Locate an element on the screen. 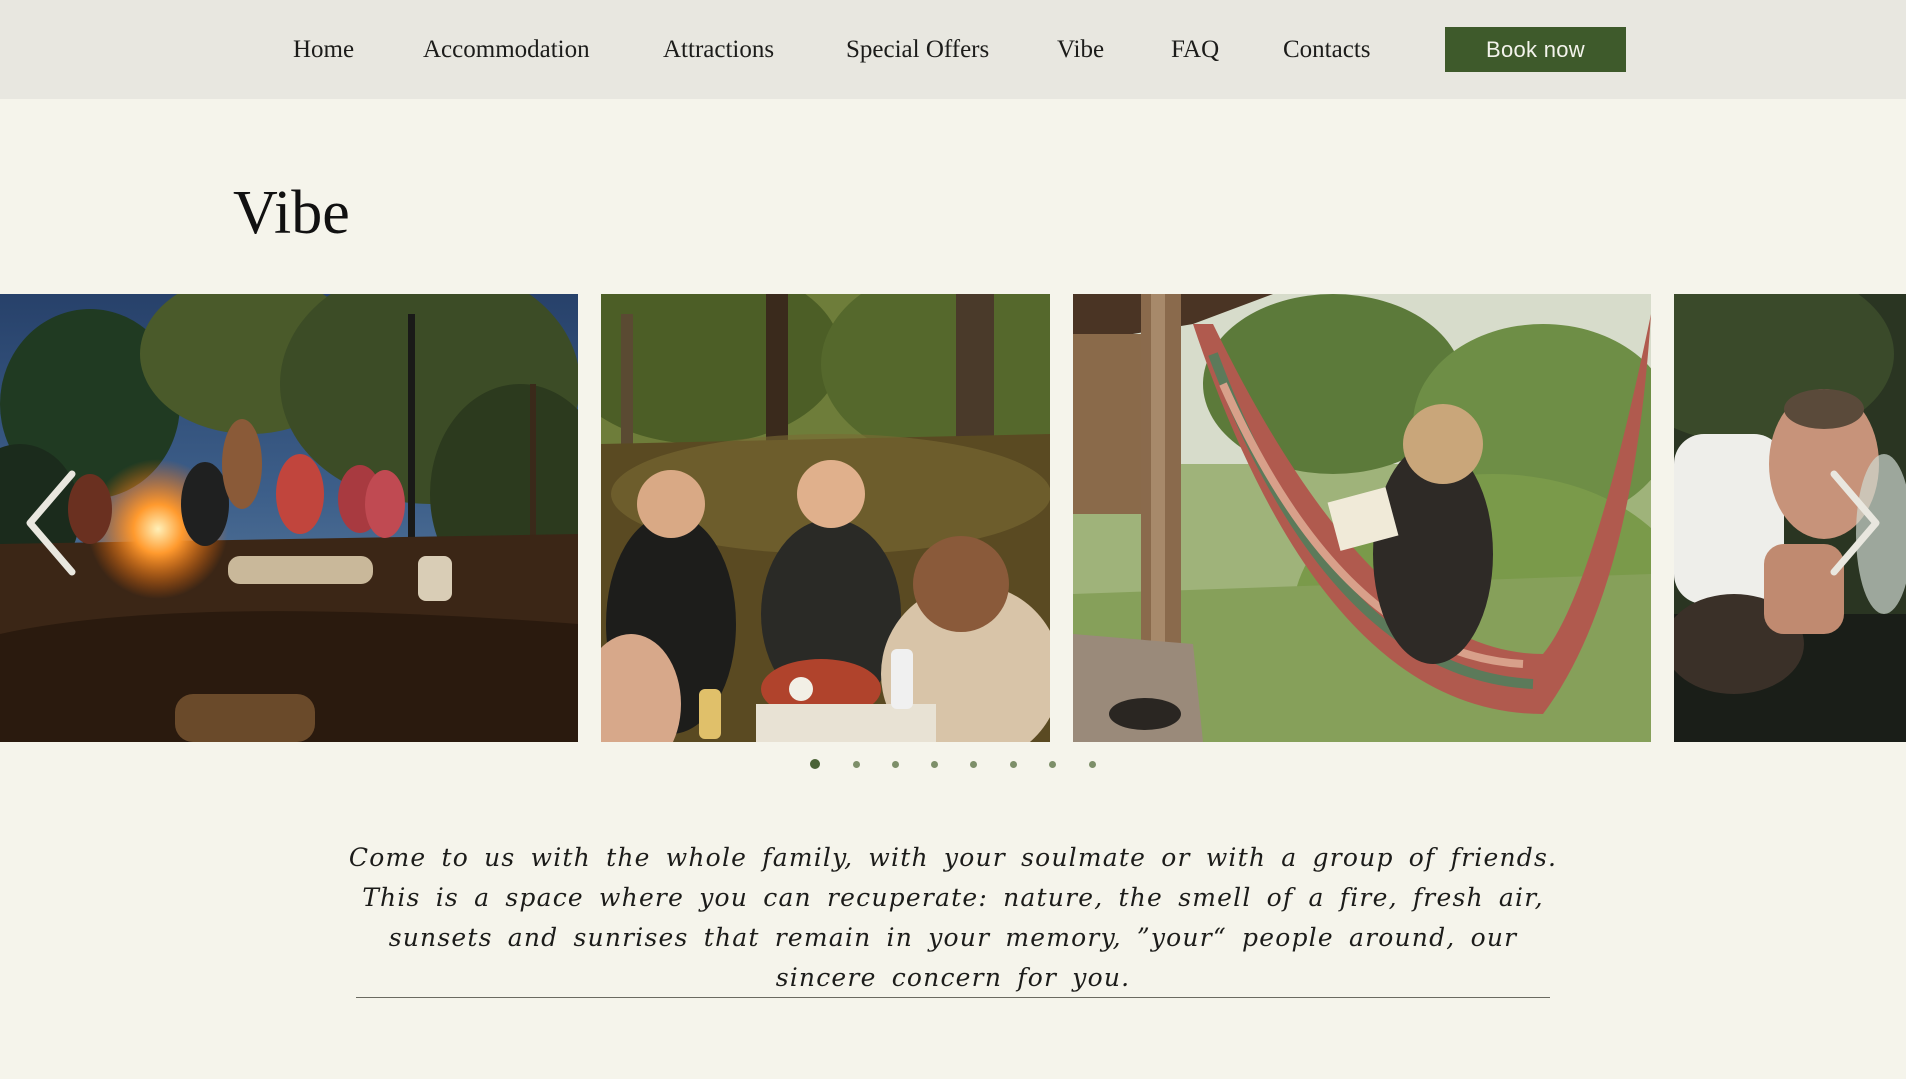 Image resolution: width=1906 pixels, height=1079 pixels. nav-home: Home is located at coordinates (323, 50).